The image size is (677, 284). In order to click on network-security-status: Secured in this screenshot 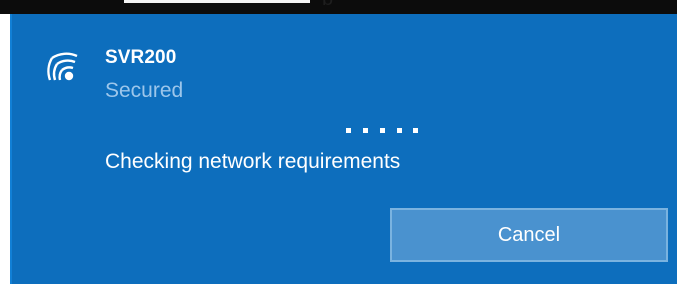, I will do `click(144, 90)`.